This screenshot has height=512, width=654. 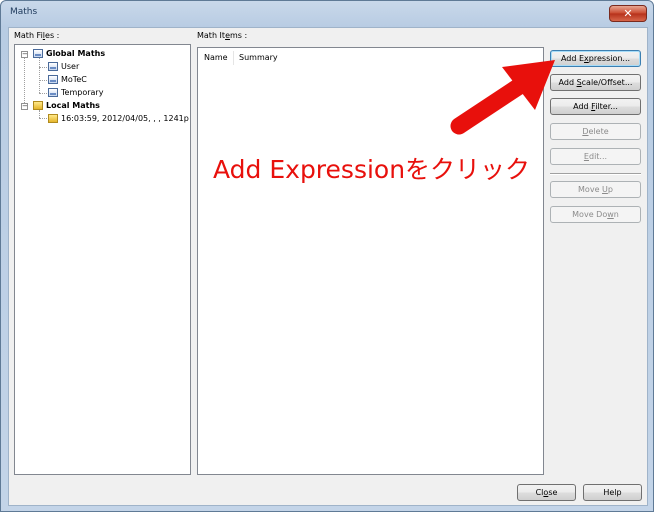 What do you see at coordinates (75, 92) in the screenshot?
I see `tree-item-temporary: Temporary` at bounding box center [75, 92].